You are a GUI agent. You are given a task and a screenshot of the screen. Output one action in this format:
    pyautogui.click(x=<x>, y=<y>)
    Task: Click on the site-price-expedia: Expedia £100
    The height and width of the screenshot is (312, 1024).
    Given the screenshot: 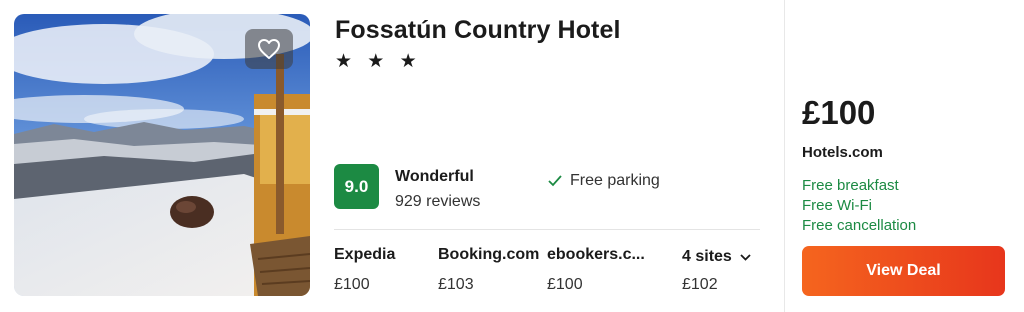 What is the action you would take?
    pyautogui.click(x=364, y=270)
    